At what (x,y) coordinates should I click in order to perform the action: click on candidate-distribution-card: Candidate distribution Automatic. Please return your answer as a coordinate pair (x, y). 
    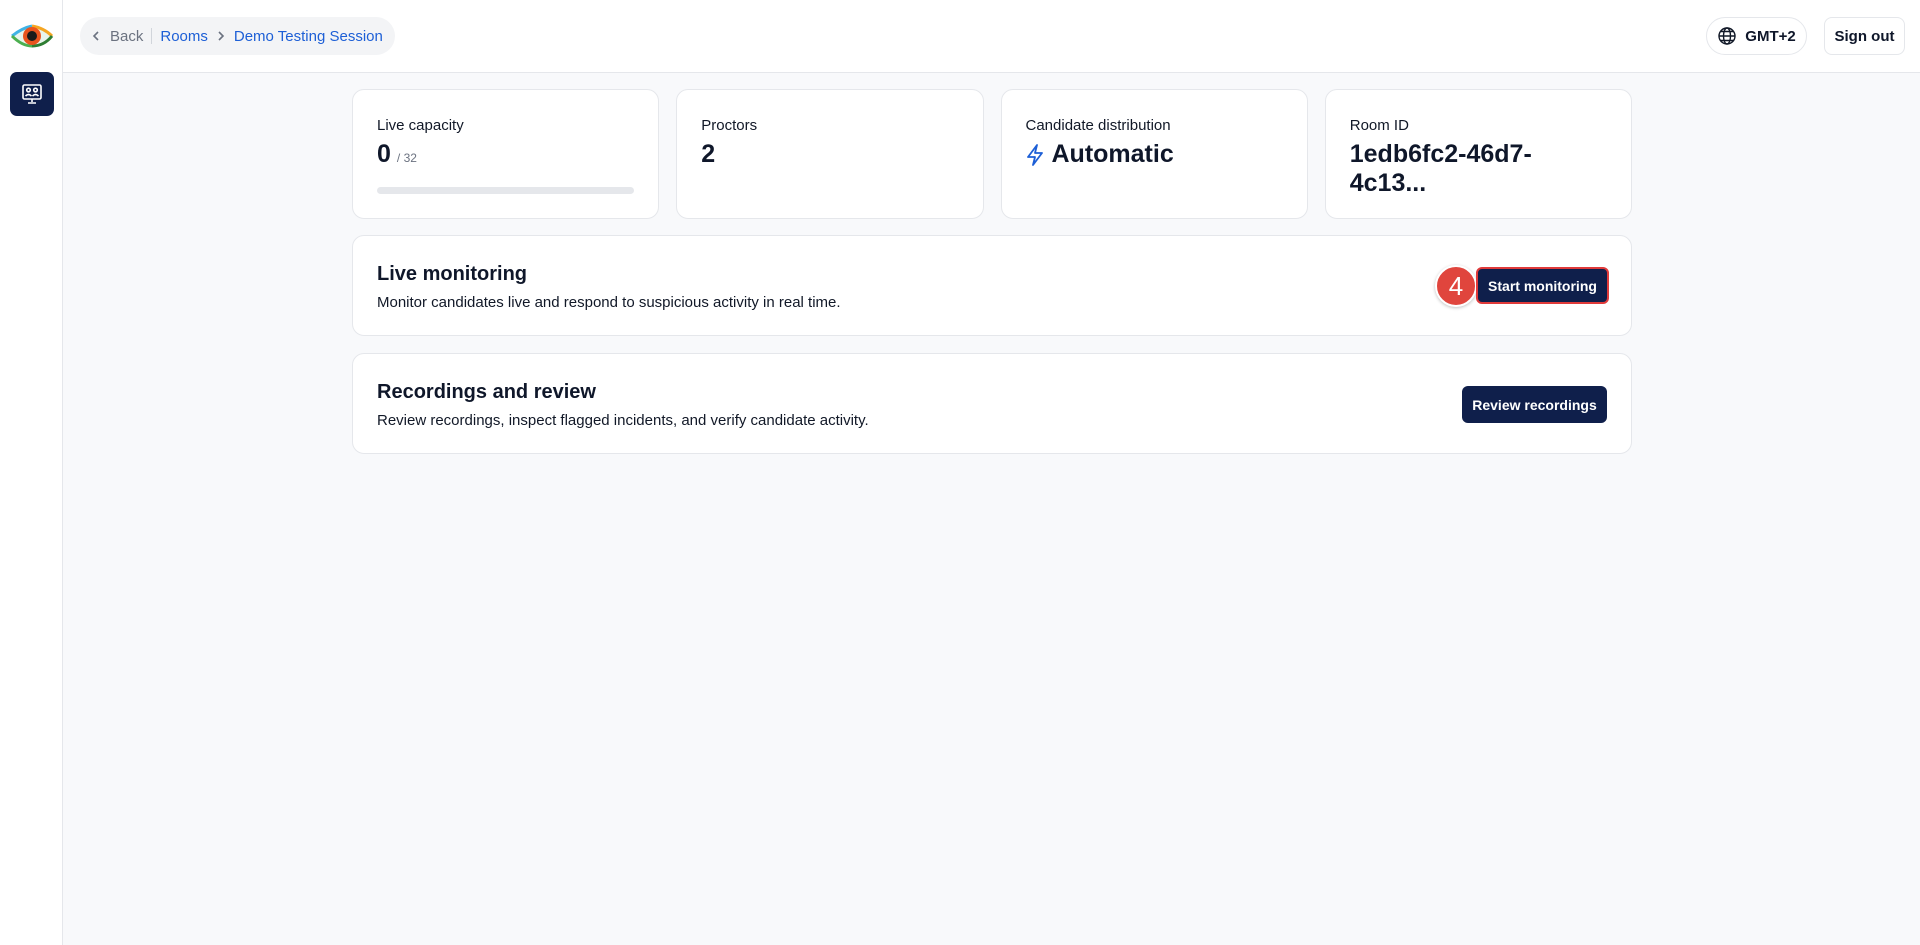
    Looking at the image, I should click on (1154, 154).